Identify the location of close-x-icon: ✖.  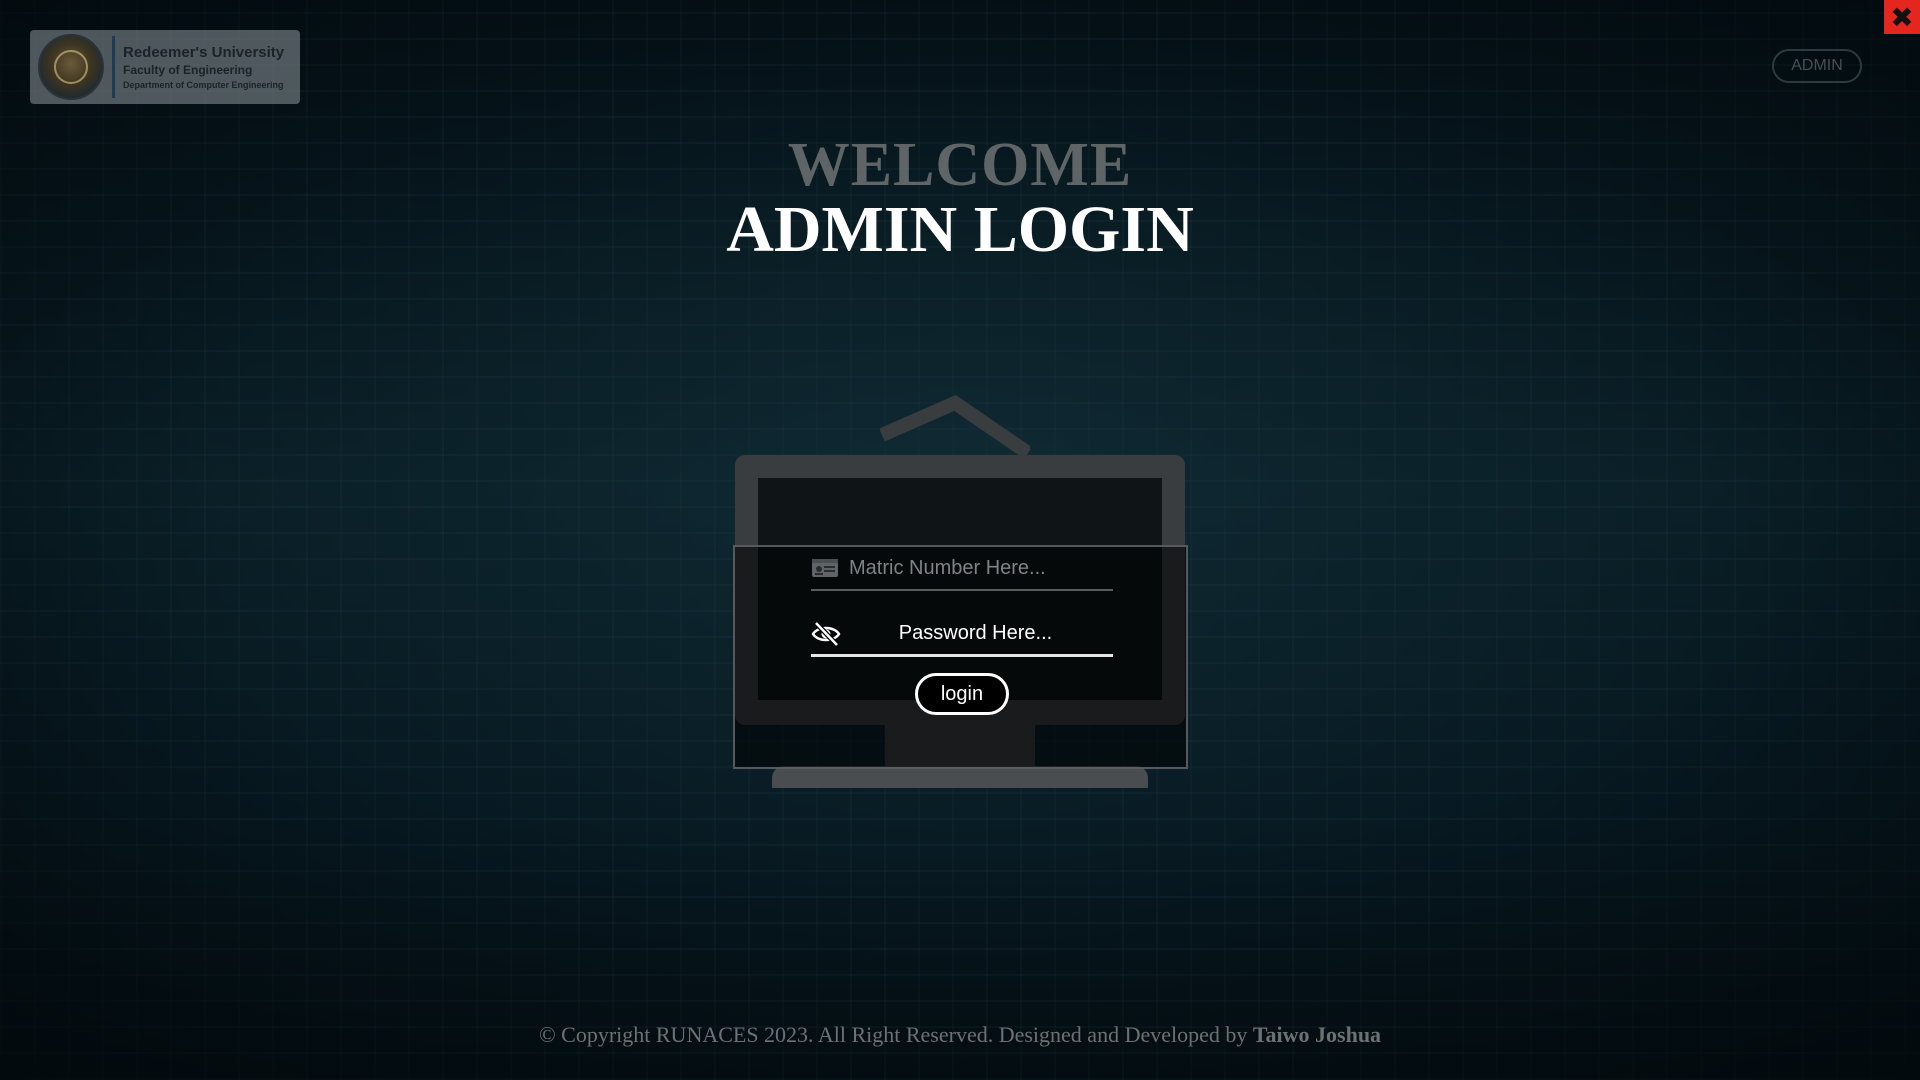
(1902, 17).